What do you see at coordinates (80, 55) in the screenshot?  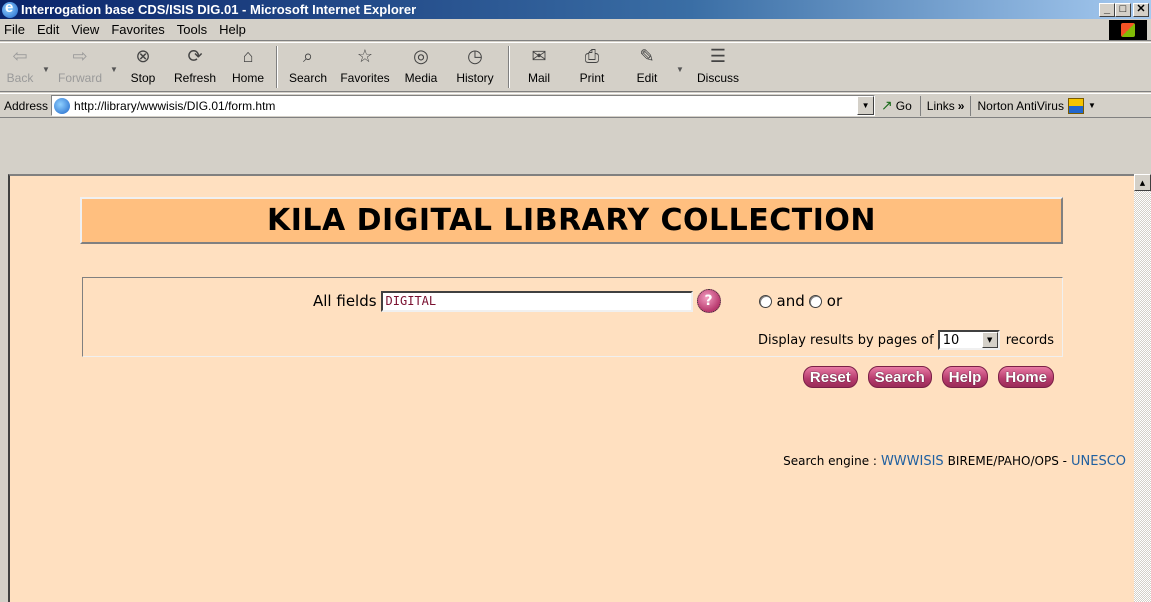 I see `forward-arrow-icon: ⇨` at bounding box center [80, 55].